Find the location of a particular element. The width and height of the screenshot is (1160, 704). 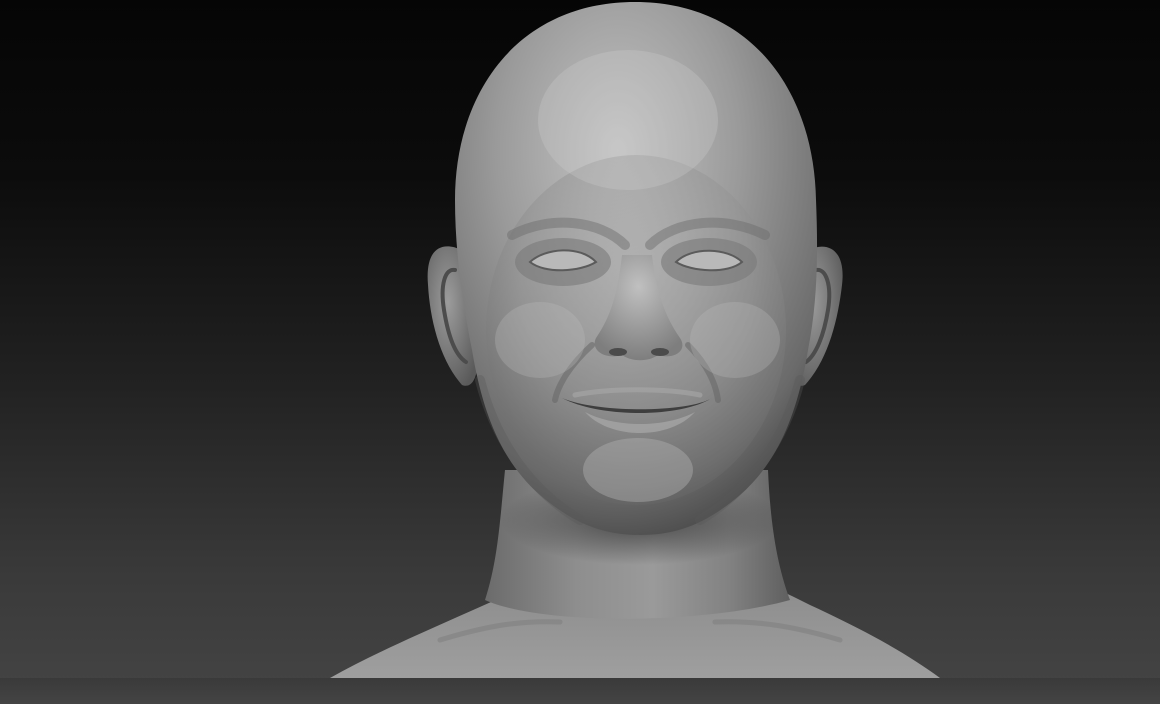

forehead-highlight is located at coordinates (628, 120).